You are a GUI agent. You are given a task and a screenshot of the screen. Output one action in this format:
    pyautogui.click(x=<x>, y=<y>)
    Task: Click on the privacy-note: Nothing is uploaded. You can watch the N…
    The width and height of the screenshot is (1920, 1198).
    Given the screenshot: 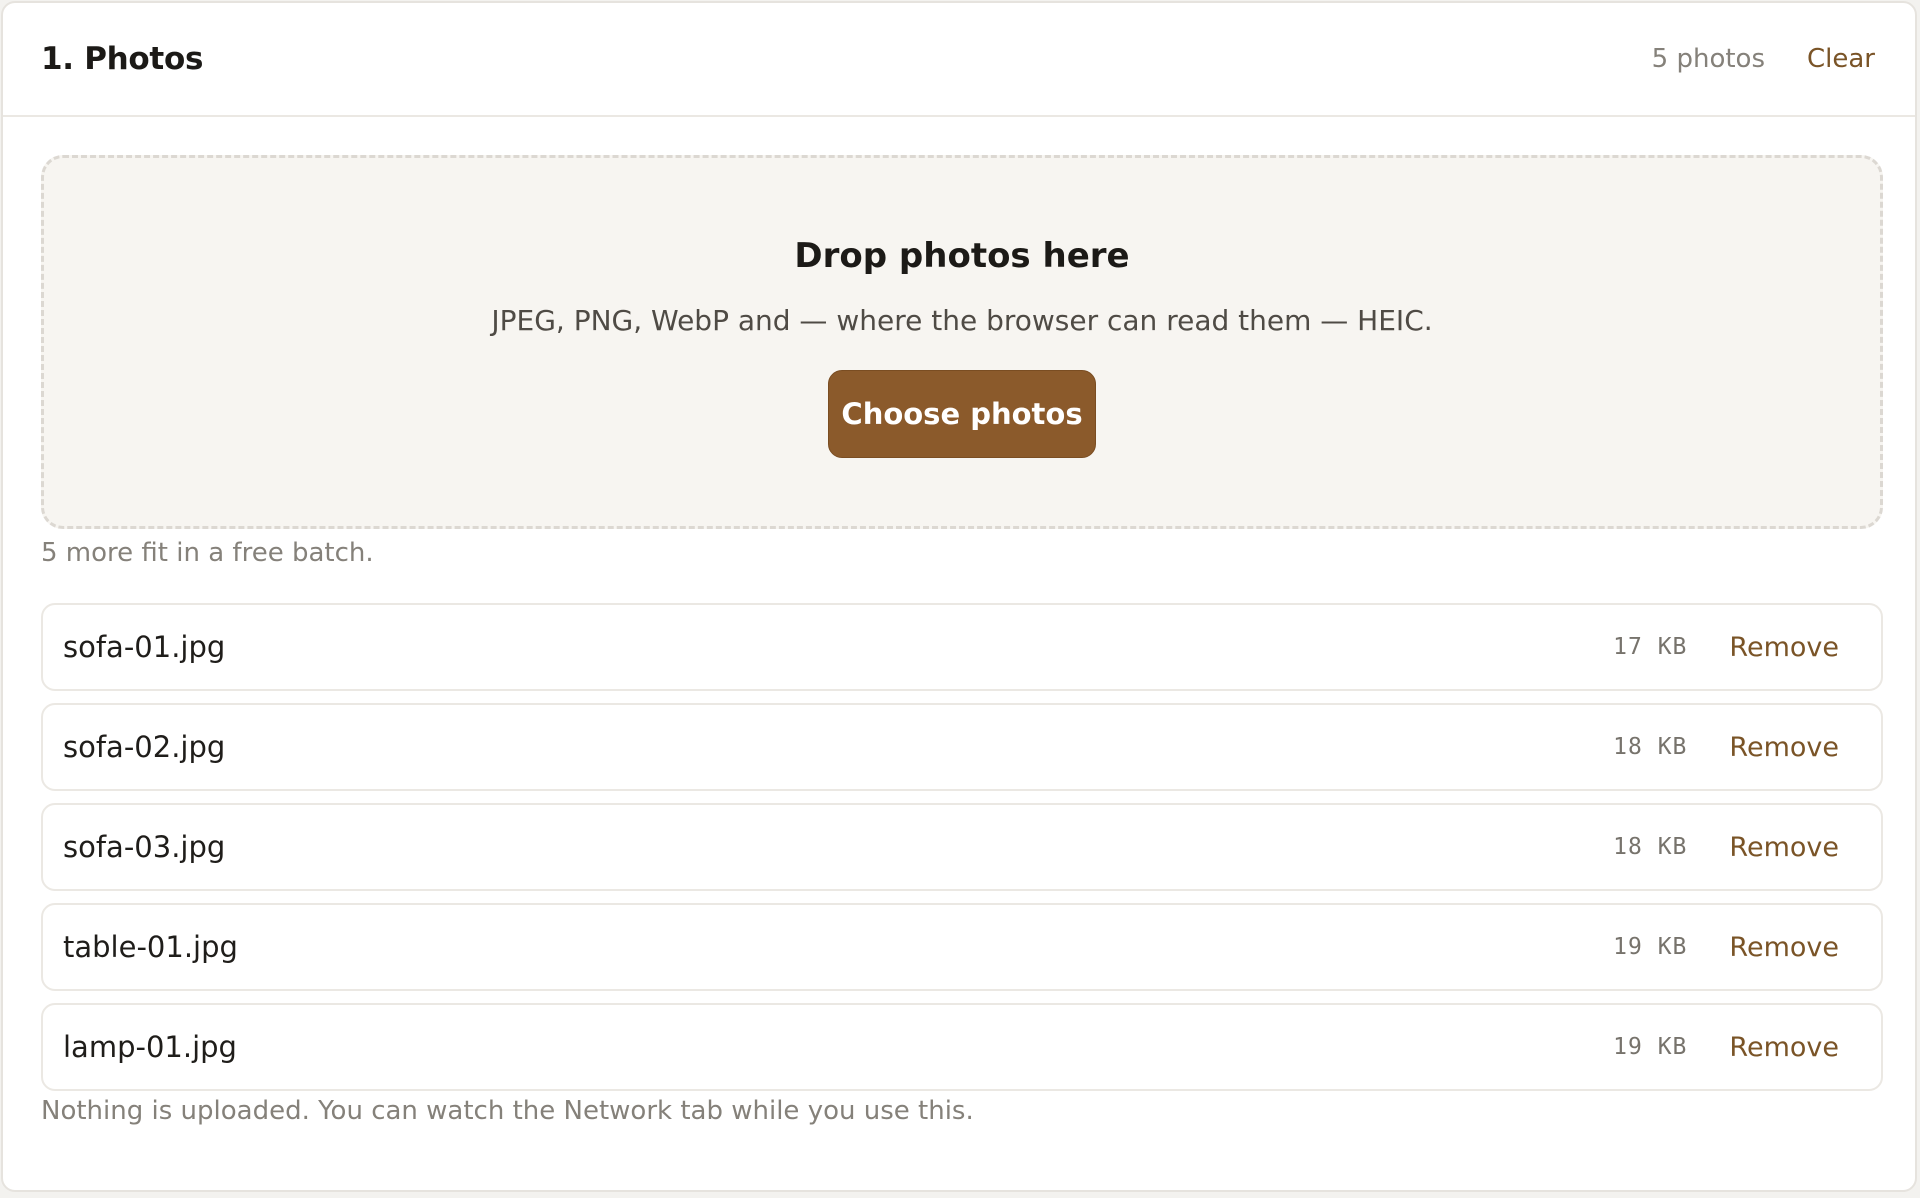 What is the action you would take?
    pyautogui.click(x=507, y=1111)
    